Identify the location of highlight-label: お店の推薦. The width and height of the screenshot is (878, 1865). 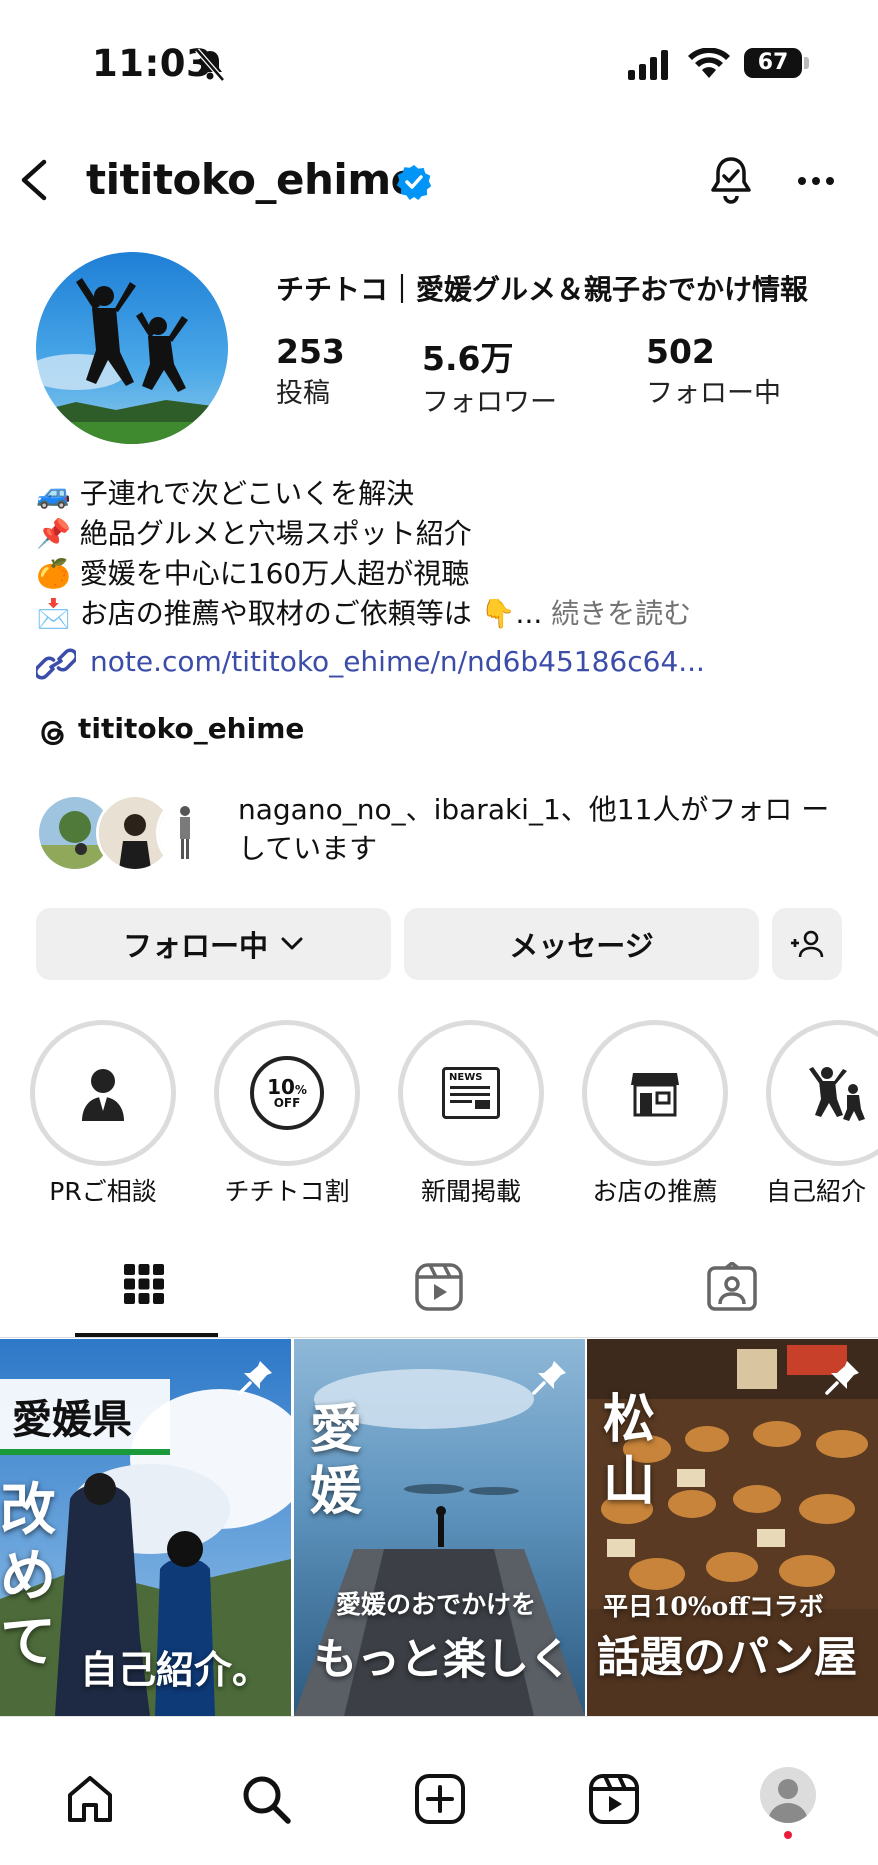
(655, 1191).